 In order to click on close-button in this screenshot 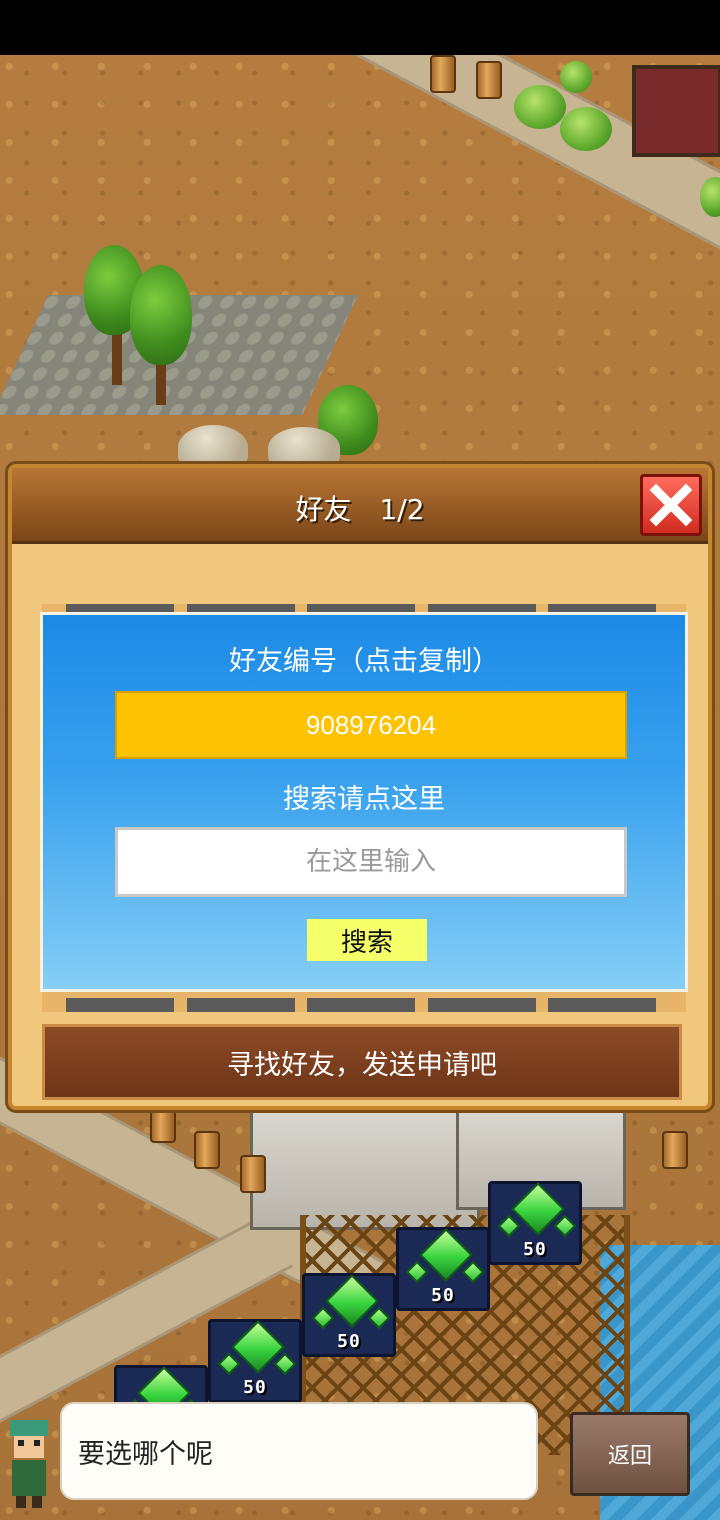, I will do `click(671, 505)`.